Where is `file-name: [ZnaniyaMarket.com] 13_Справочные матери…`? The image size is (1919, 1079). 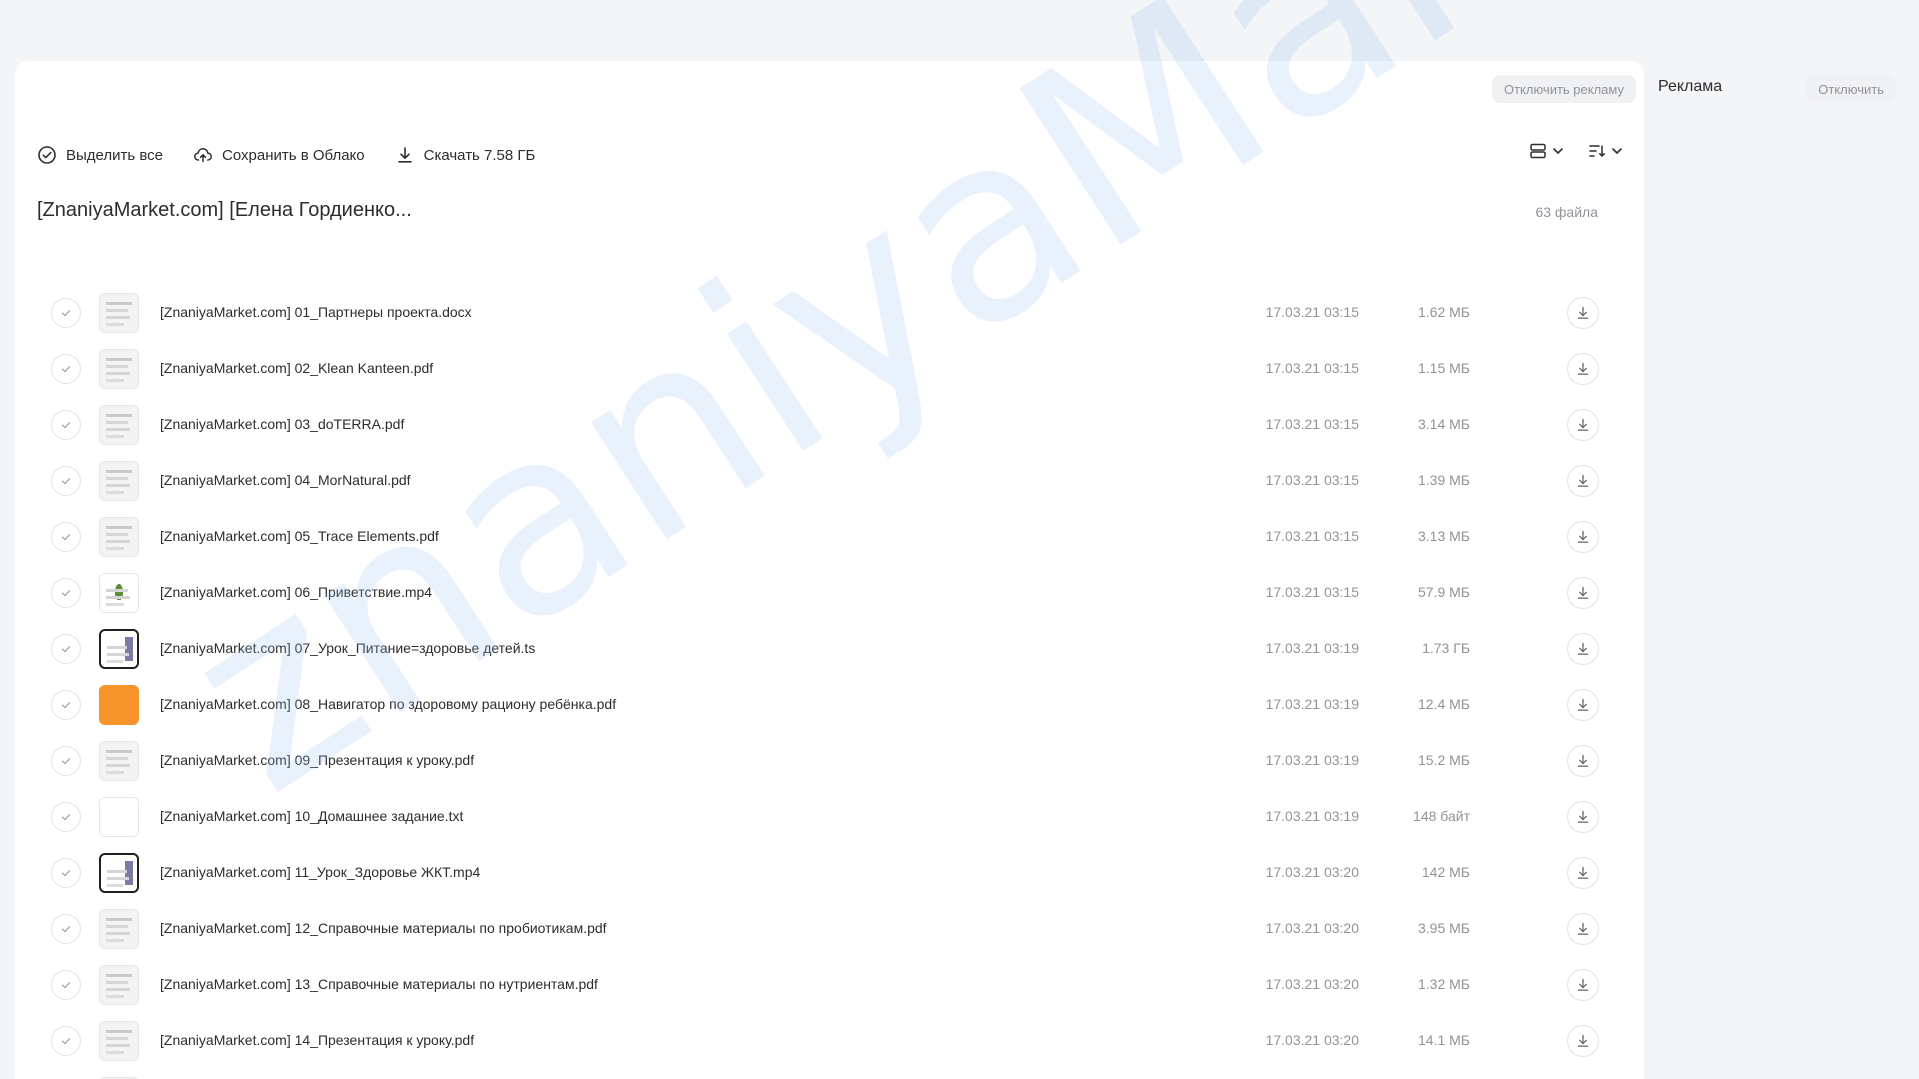 file-name: [ZnaniyaMarket.com] 13_Справочные матери… is located at coordinates (379, 984).